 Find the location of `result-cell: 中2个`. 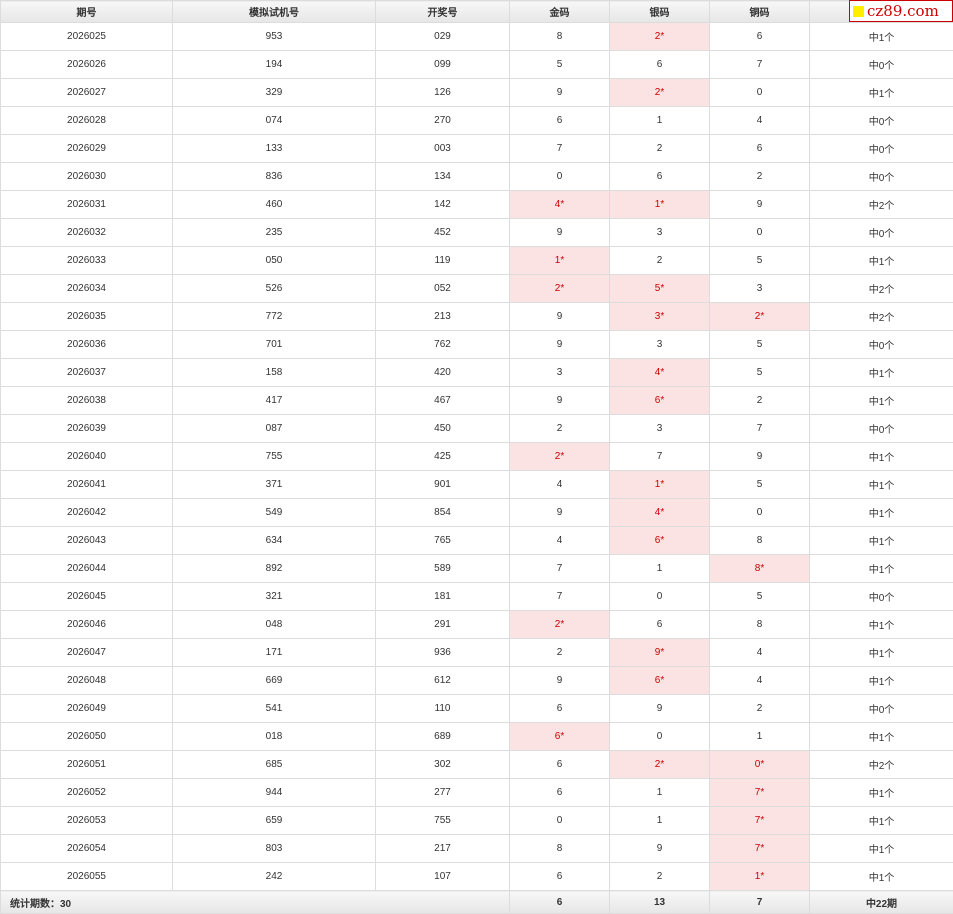

result-cell: 中2个 is located at coordinates (881, 316).